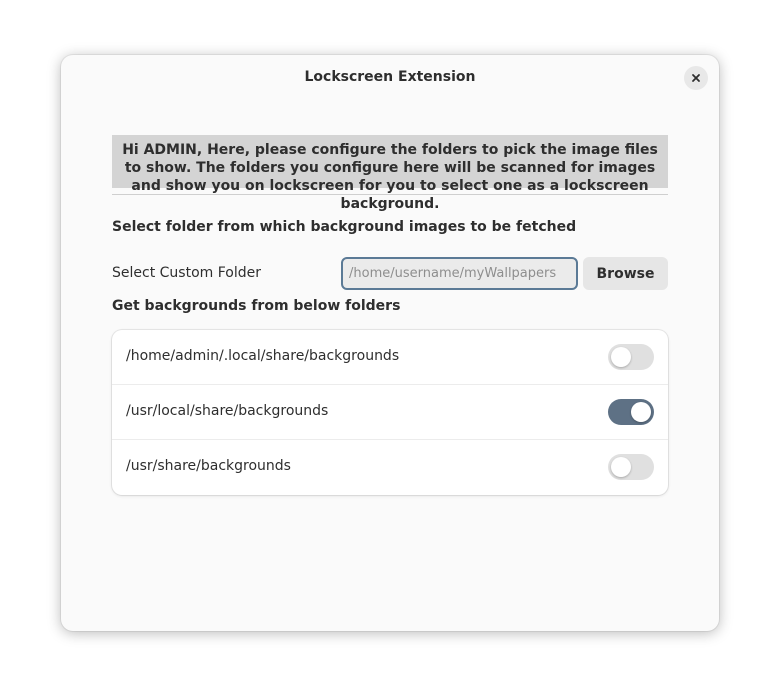  I want to click on window-title: Lockscreen Extension, so click(390, 77).